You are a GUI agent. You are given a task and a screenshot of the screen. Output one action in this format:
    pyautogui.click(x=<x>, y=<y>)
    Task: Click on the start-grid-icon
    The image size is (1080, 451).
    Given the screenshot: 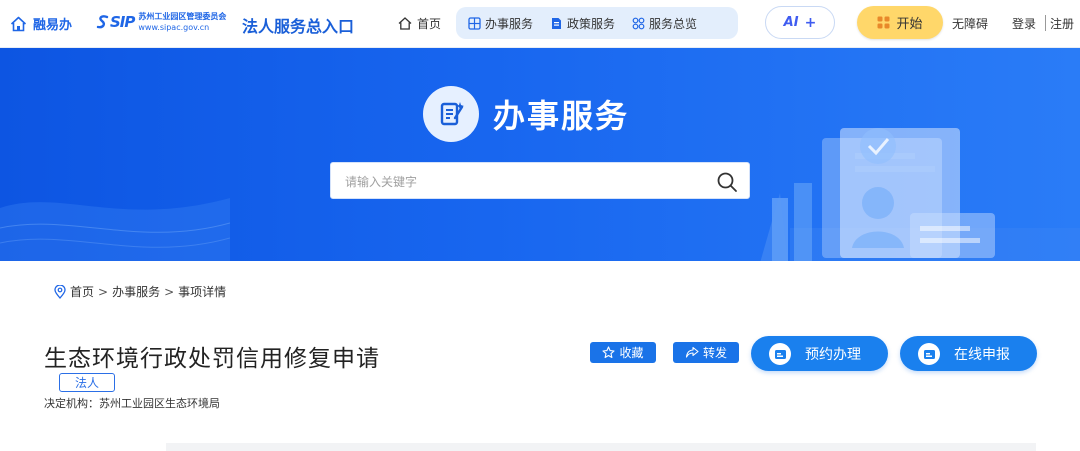 What is the action you would take?
    pyautogui.click(x=883, y=22)
    